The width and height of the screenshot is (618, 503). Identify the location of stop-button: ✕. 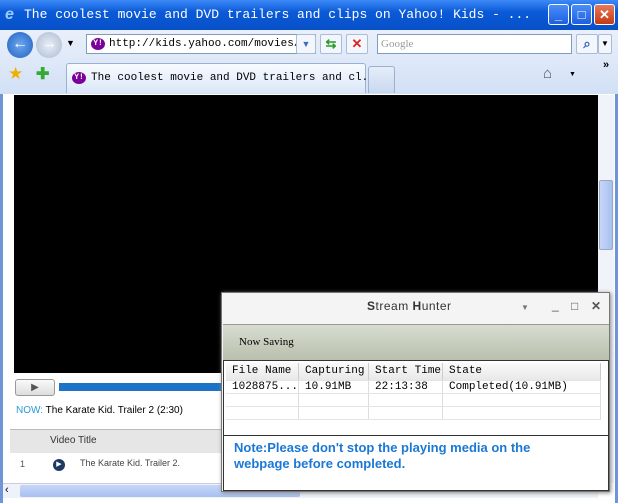
(357, 44).